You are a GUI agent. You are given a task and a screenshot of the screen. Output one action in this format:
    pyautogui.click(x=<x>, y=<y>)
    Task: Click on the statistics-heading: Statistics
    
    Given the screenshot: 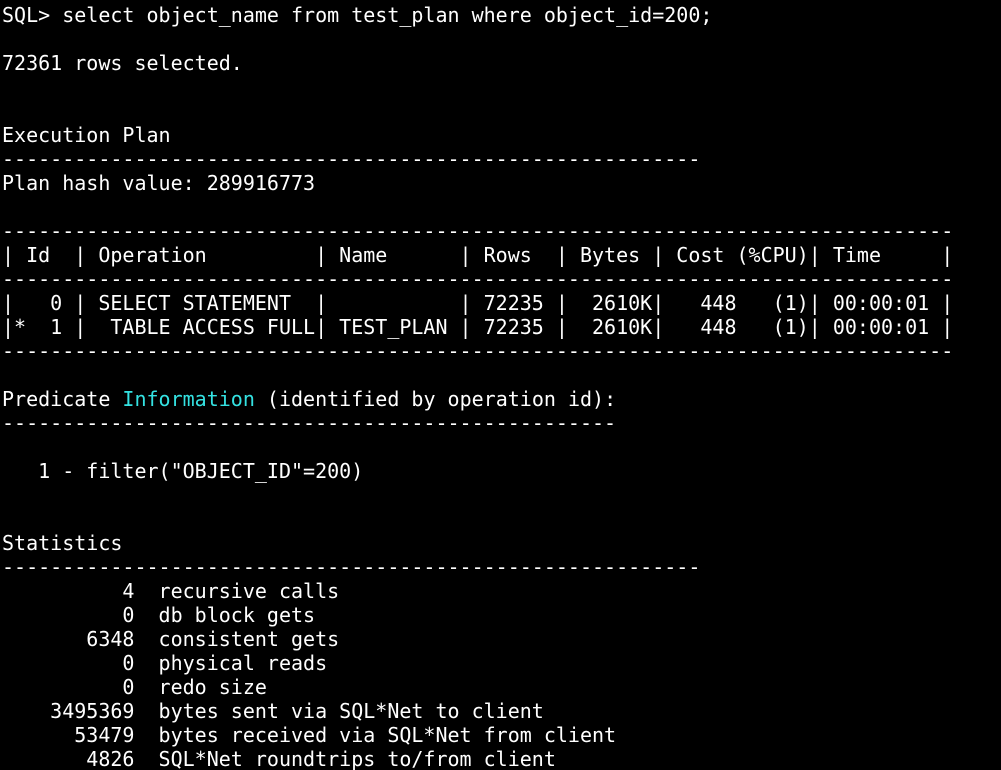 What is the action you would take?
    pyautogui.click(x=62, y=543)
    